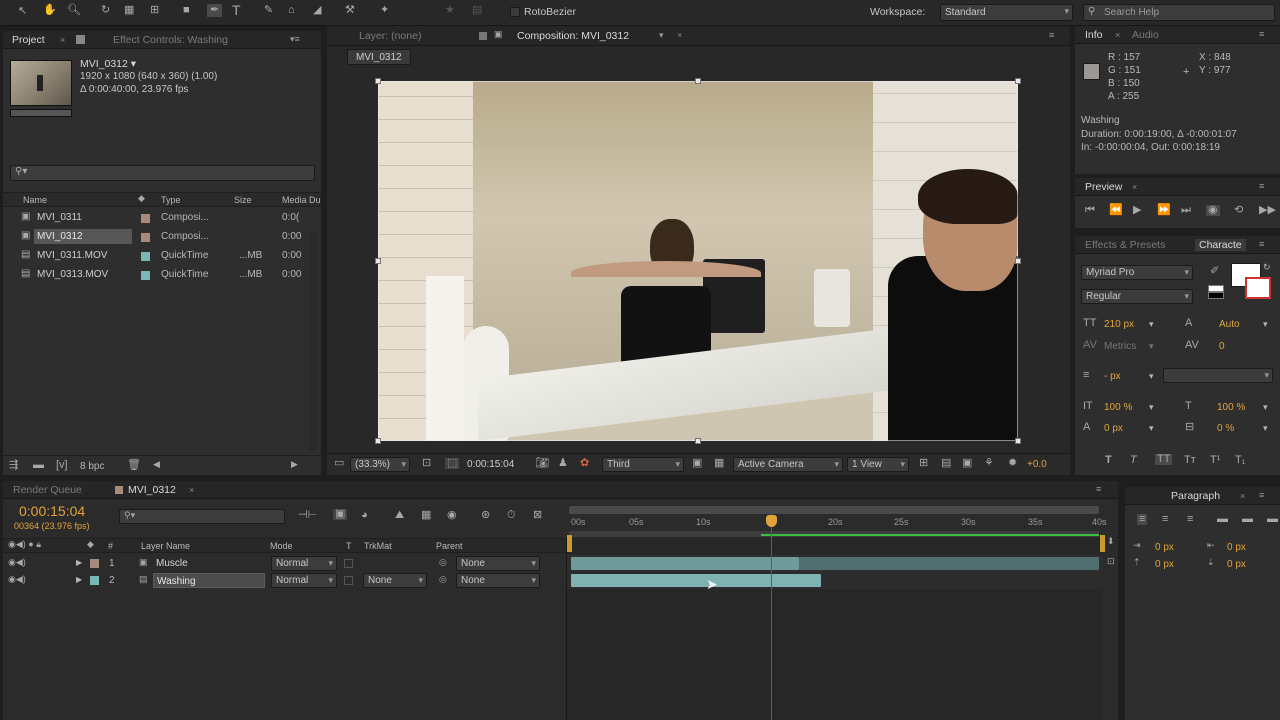  What do you see at coordinates (171, 200) in the screenshot?
I see `col-type: Type` at bounding box center [171, 200].